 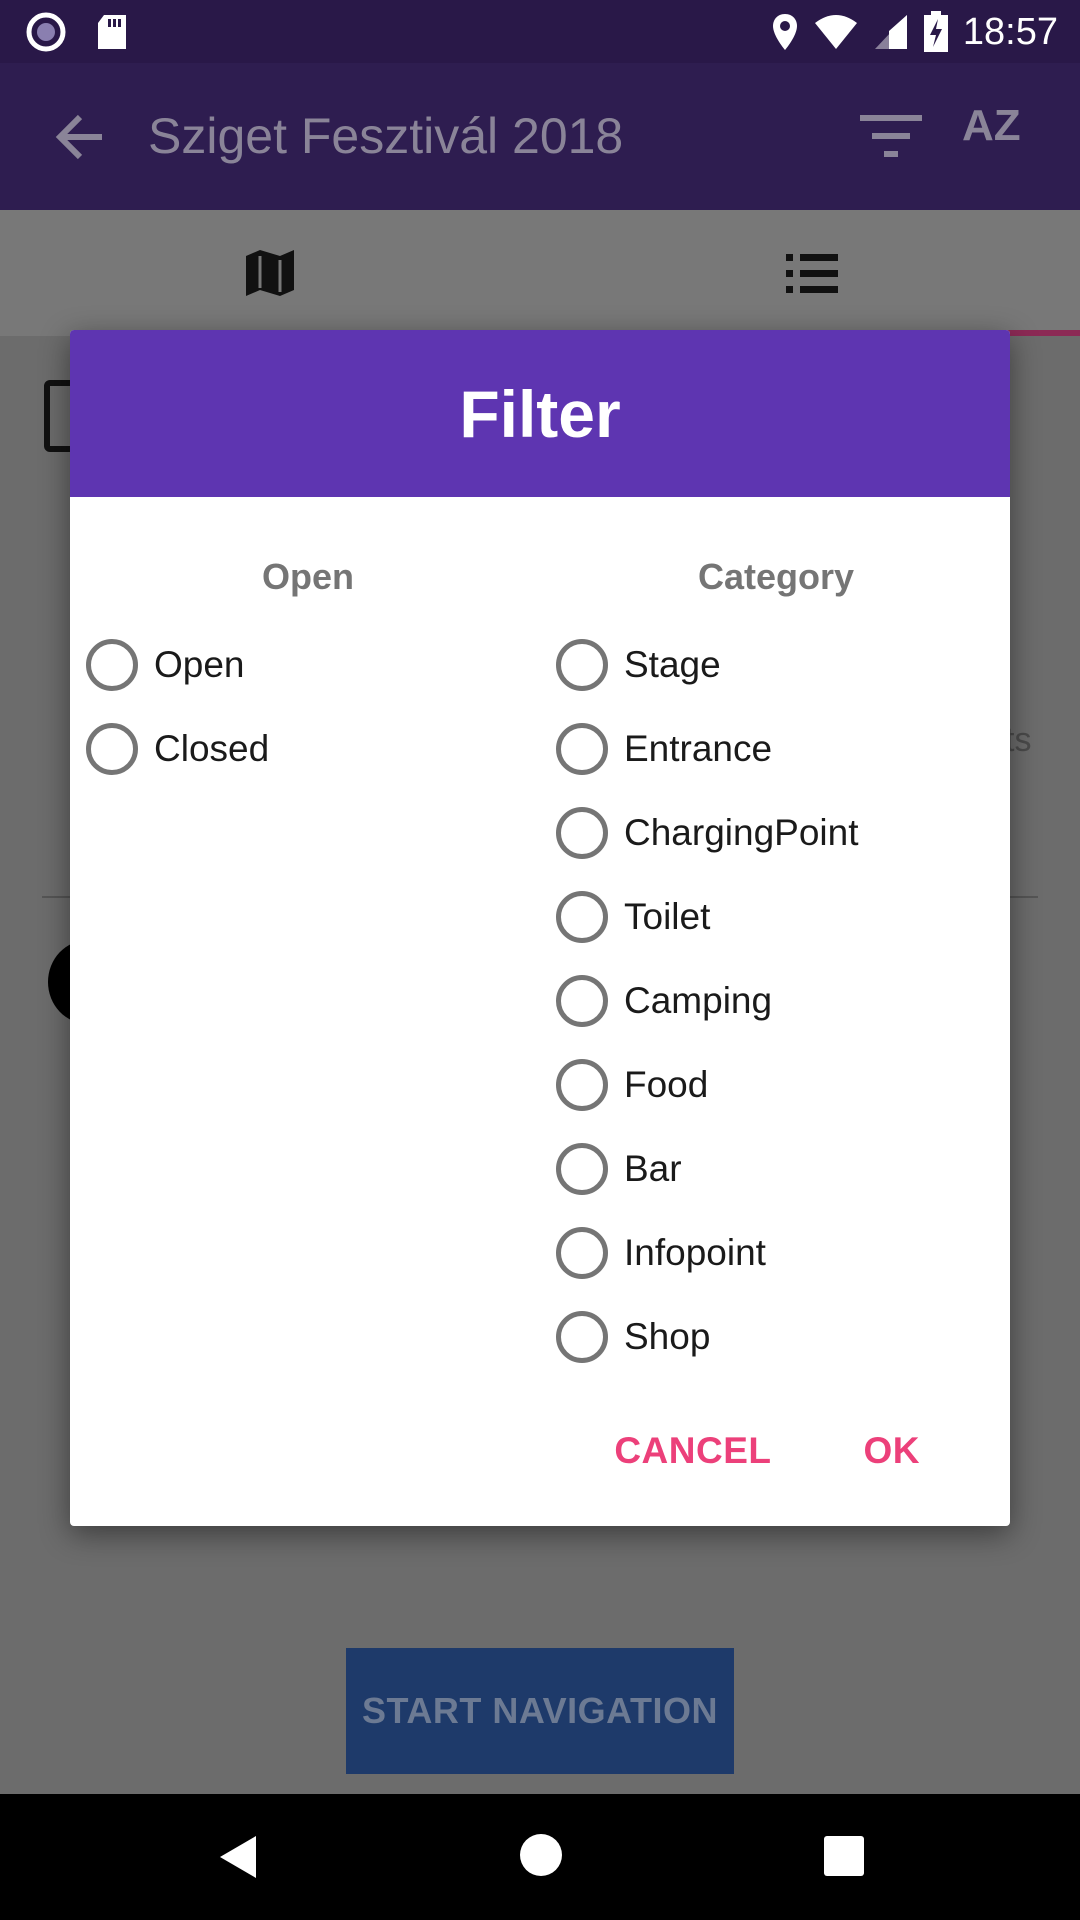 What do you see at coordinates (776, 576) in the screenshot?
I see `category-column-heading: Category` at bounding box center [776, 576].